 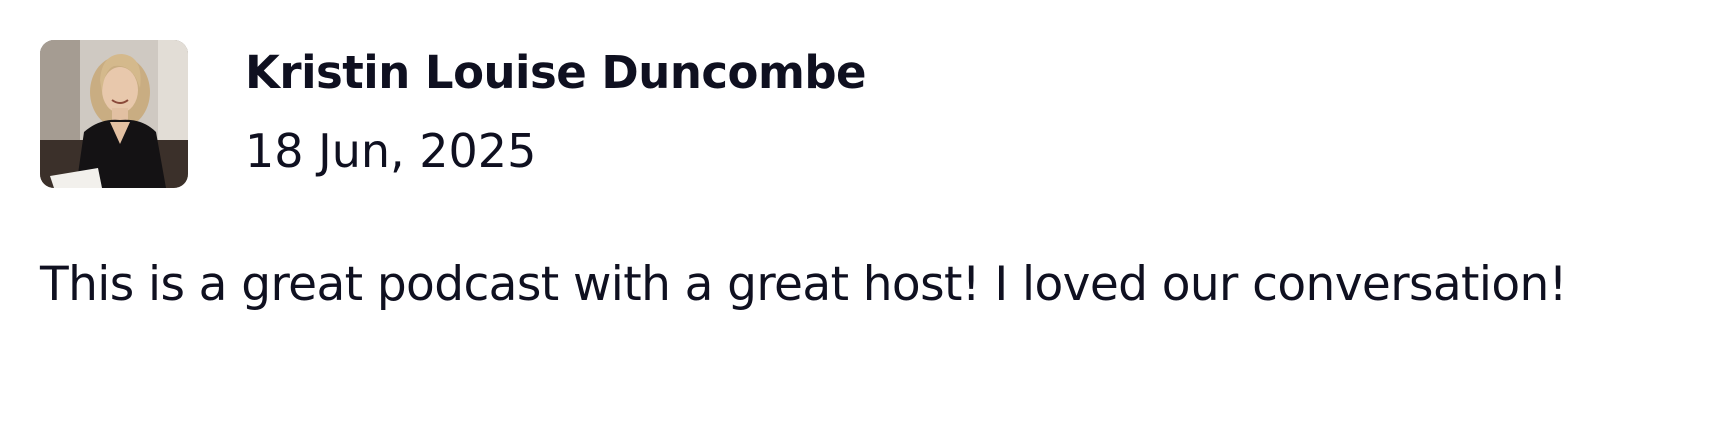 What do you see at coordinates (391, 151) in the screenshot?
I see `review-date: 18 Jun, 2025` at bounding box center [391, 151].